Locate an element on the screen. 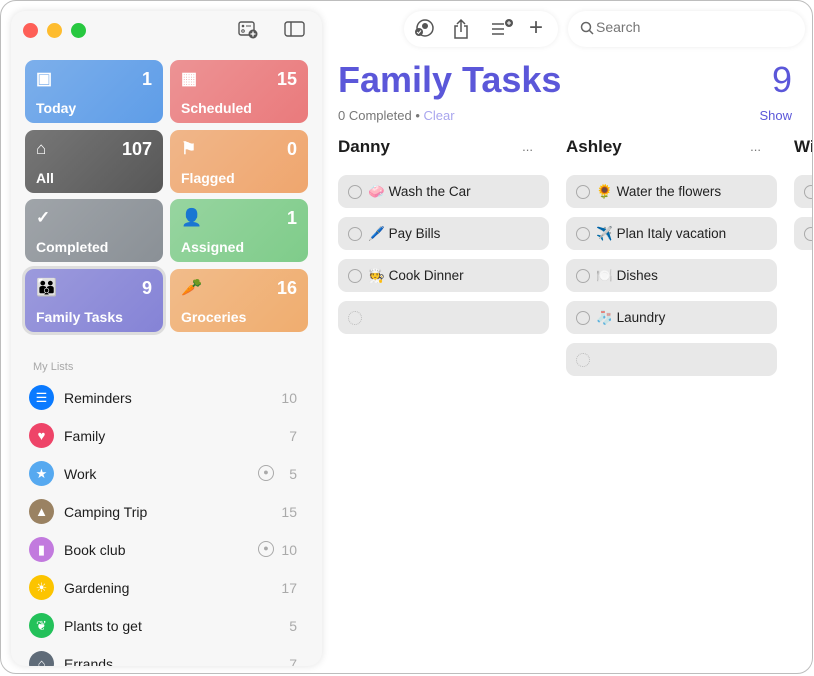 The width and height of the screenshot is (814, 676). task-card: ✈️ Plan Italy vacation is located at coordinates (671, 233).